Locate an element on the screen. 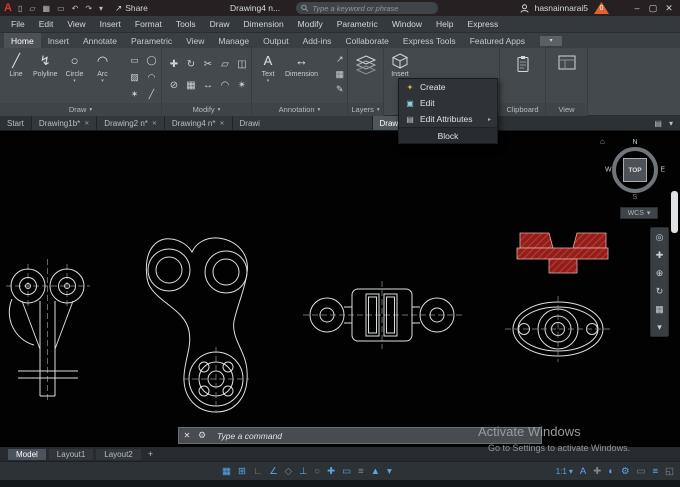 This screenshot has height=487, width=680. status-tool-icon: ◐ is located at coordinates (611, 471).